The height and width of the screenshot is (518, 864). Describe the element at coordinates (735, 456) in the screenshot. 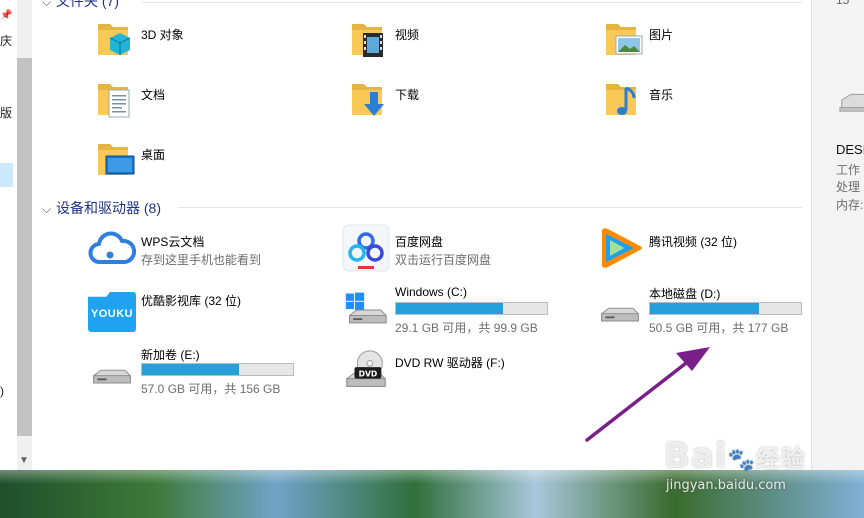

I see `watermark-text: Bai🐾经验` at that location.